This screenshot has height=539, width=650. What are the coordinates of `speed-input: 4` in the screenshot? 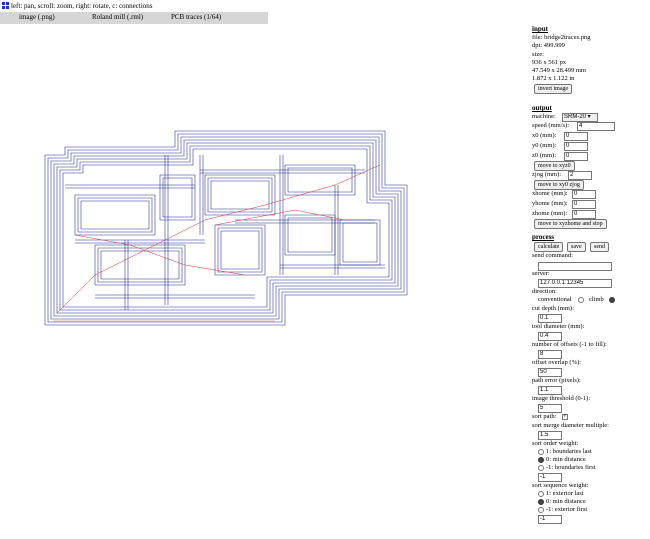 It's located at (596, 126).